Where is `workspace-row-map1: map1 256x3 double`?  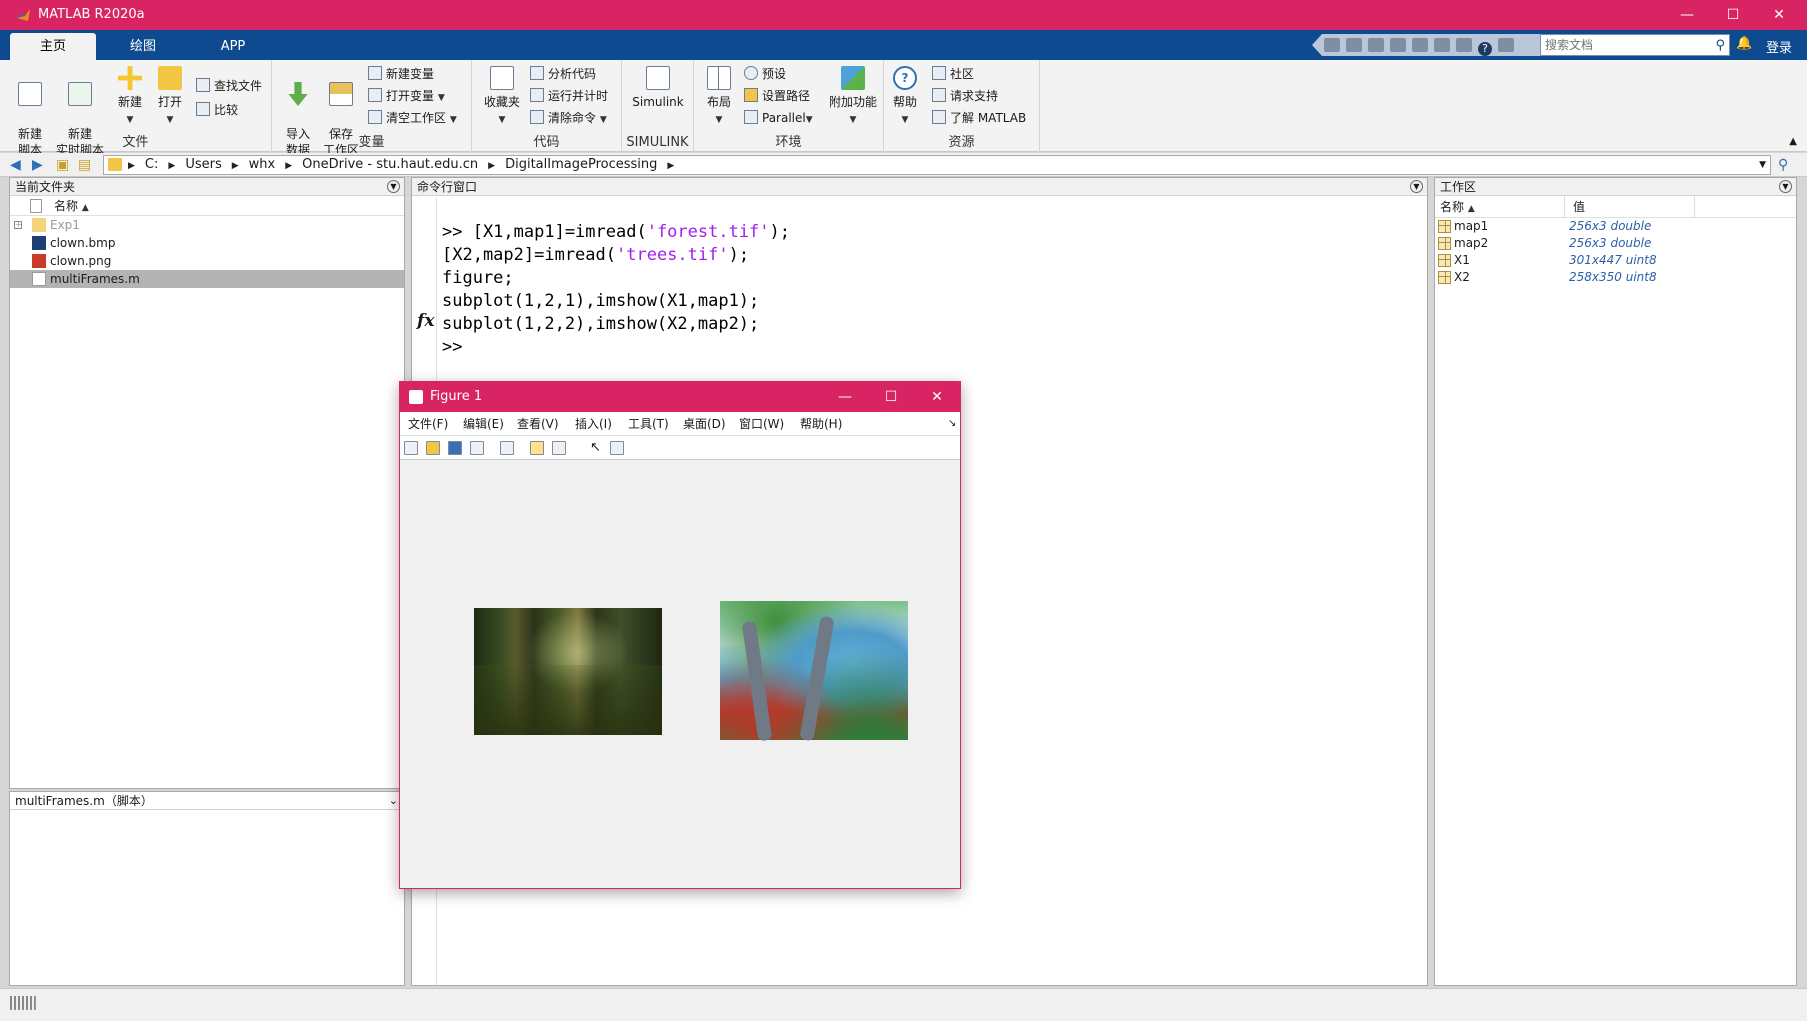 workspace-row-map1: map1 256x3 double is located at coordinates (1615, 226).